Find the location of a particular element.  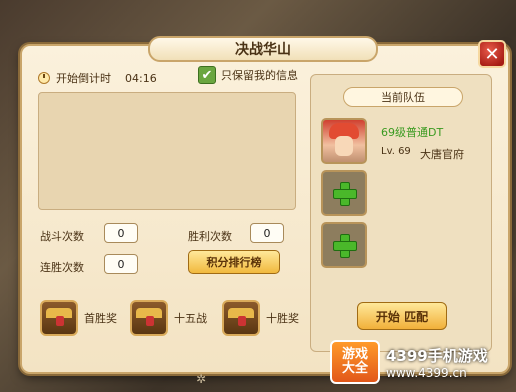

only-my-info-toggle: ✔ 只保留我的信息 is located at coordinates (248, 75).